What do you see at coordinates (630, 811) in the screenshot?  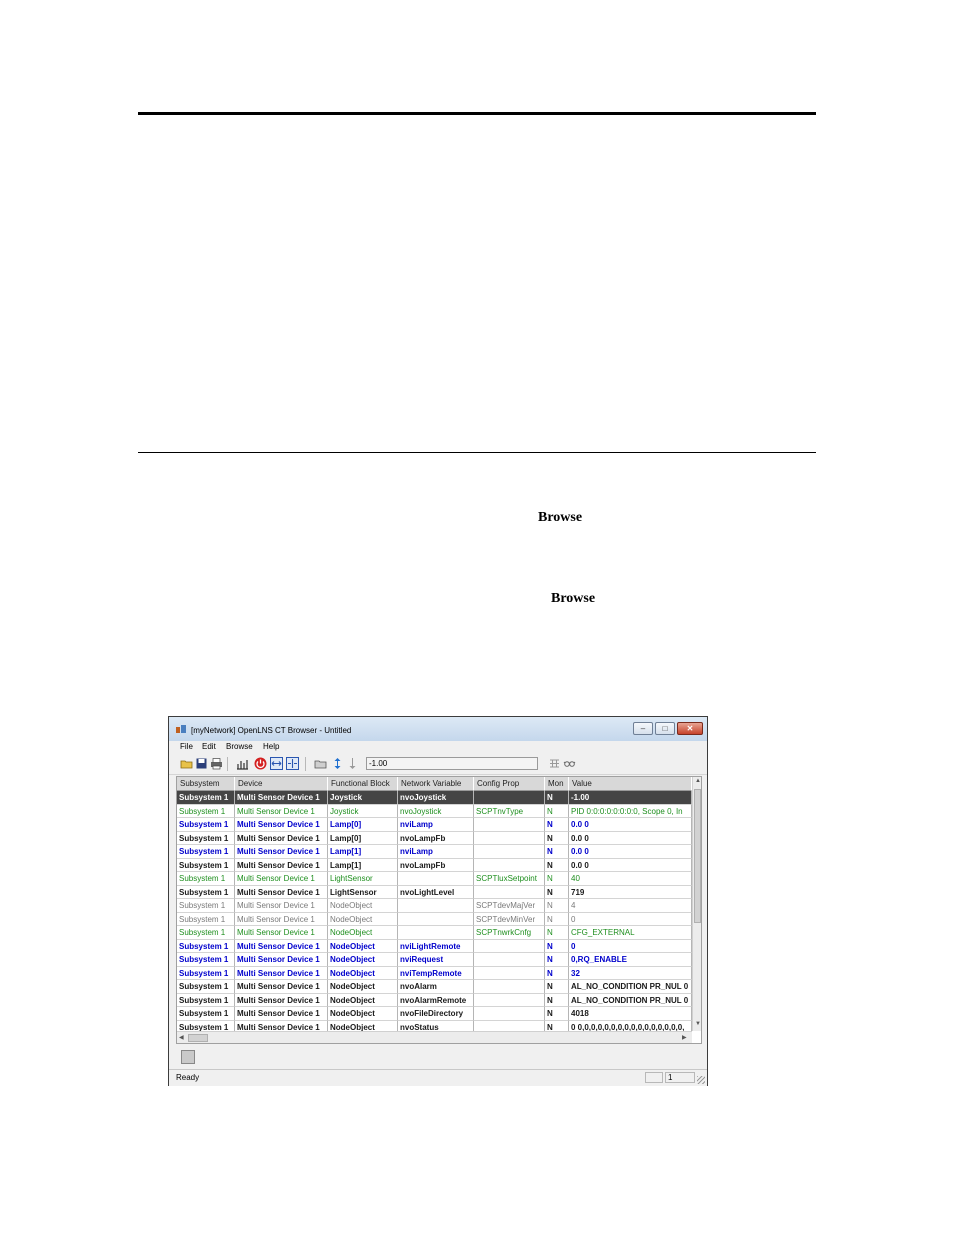 I see `cell-value: PID 0:0:0:0:0:0:0:0, Scope 0, In` at bounding box center [630, 811].